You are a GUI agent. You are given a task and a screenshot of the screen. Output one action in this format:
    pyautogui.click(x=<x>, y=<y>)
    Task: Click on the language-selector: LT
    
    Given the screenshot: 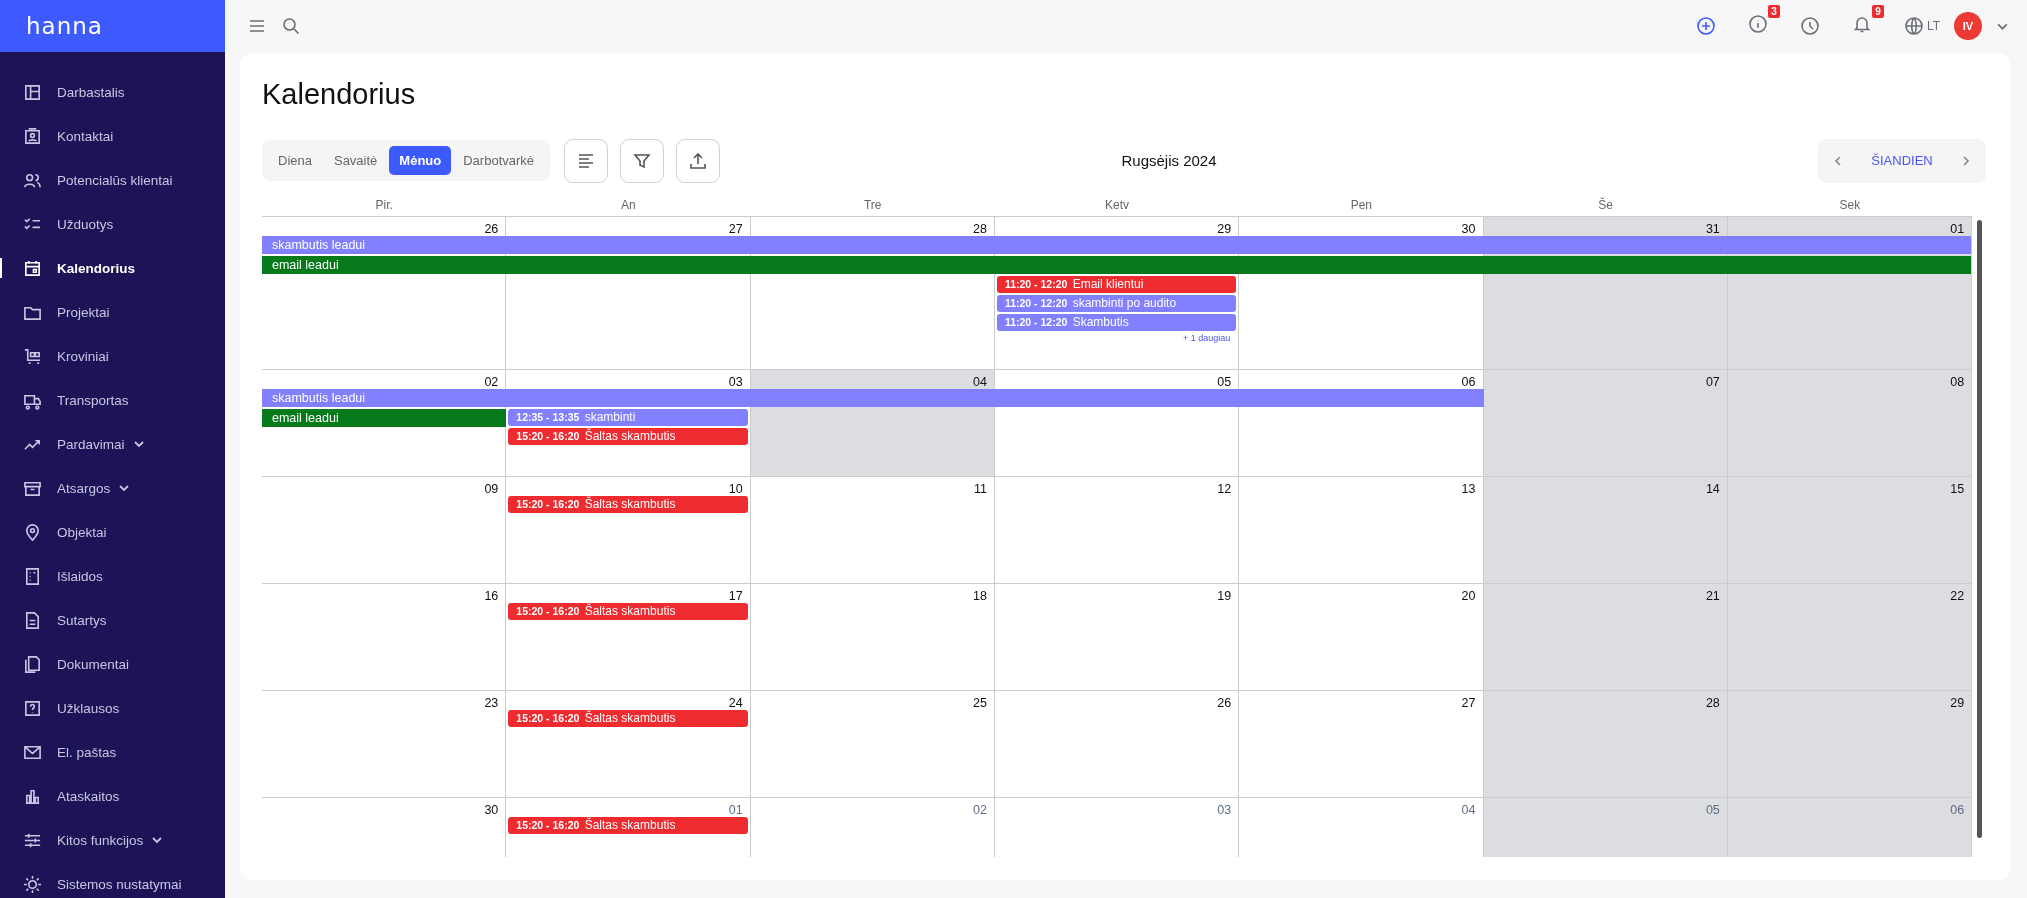 What is the action you would take?
    pyautogui.click(x=1921, y=26)
    